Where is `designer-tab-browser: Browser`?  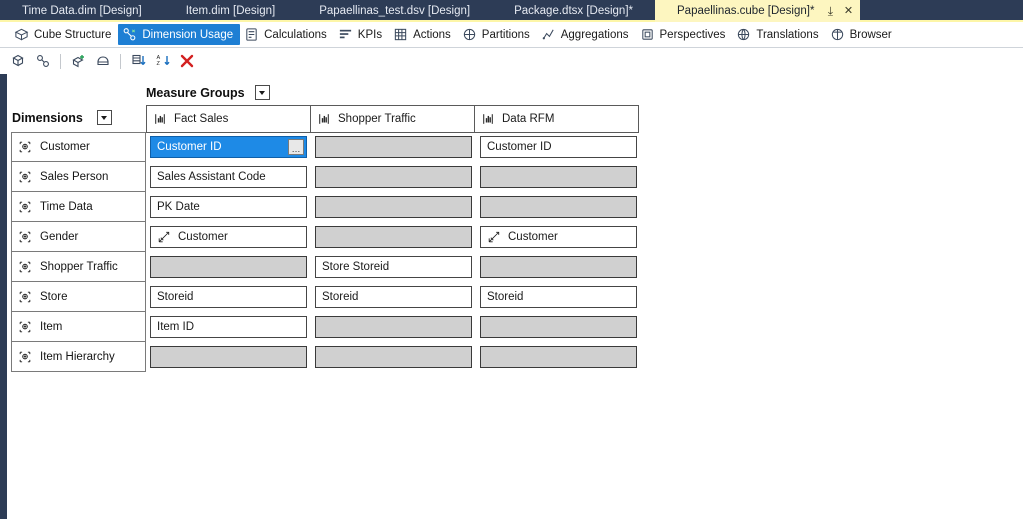
designer-tab-browser: Browser is located at coordinates (862, 34).